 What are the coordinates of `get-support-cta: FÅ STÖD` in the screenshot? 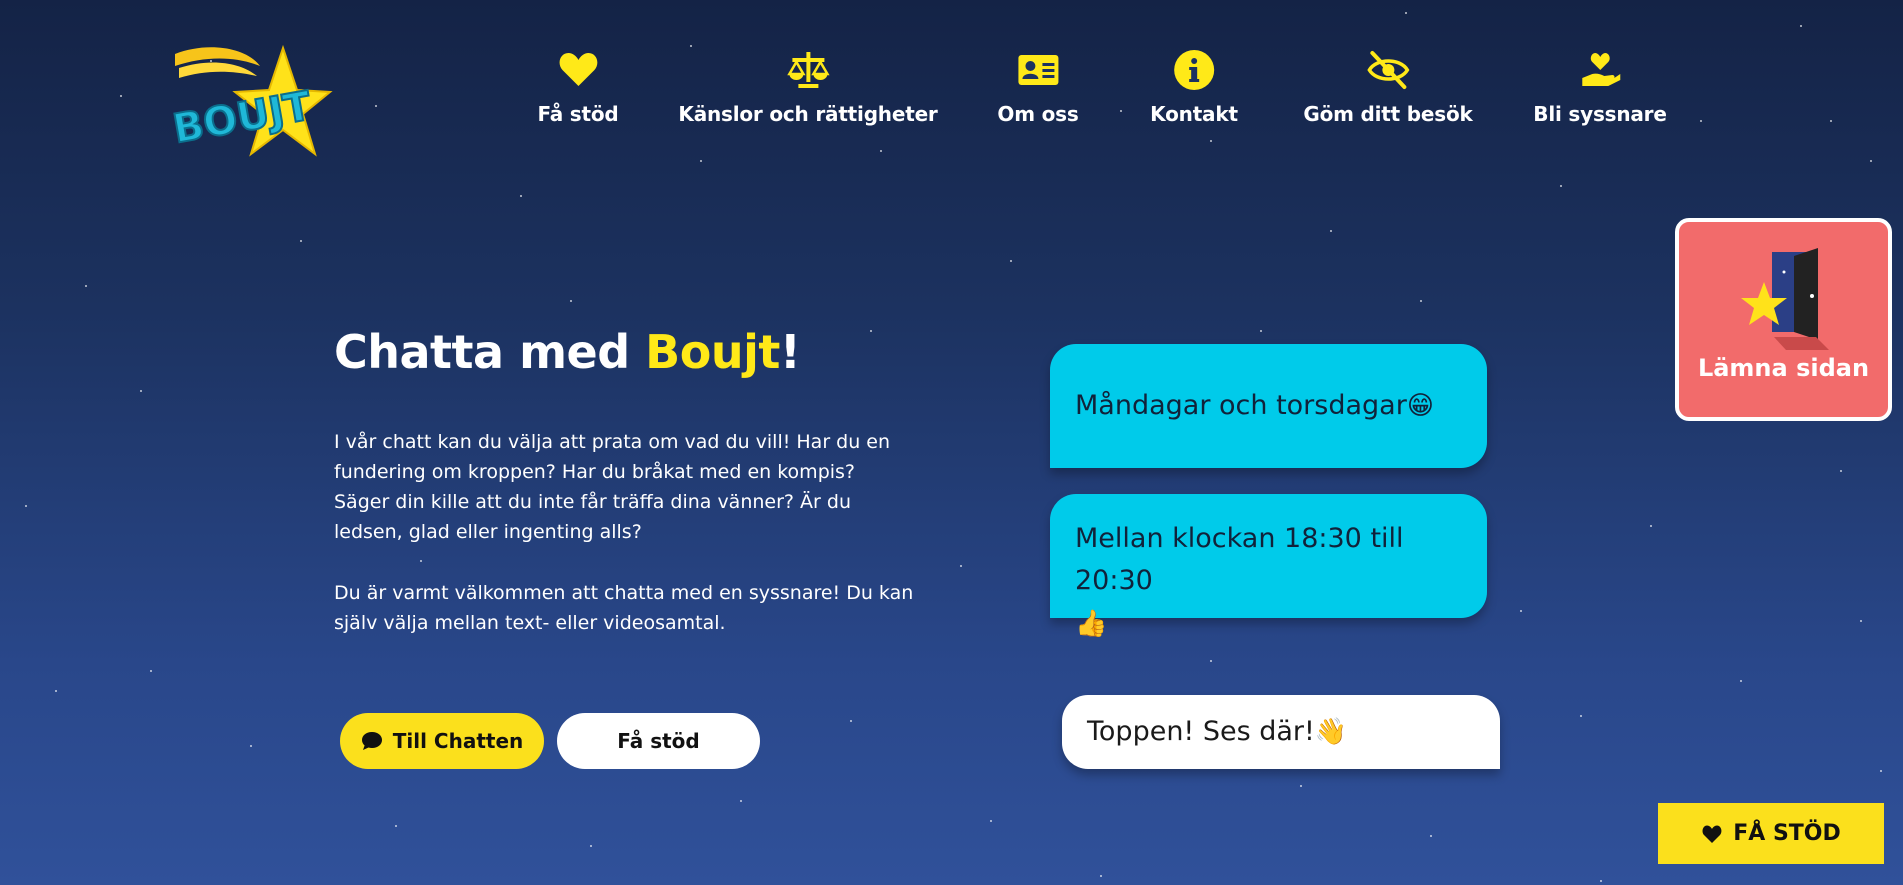 It's located at (1771, 833).